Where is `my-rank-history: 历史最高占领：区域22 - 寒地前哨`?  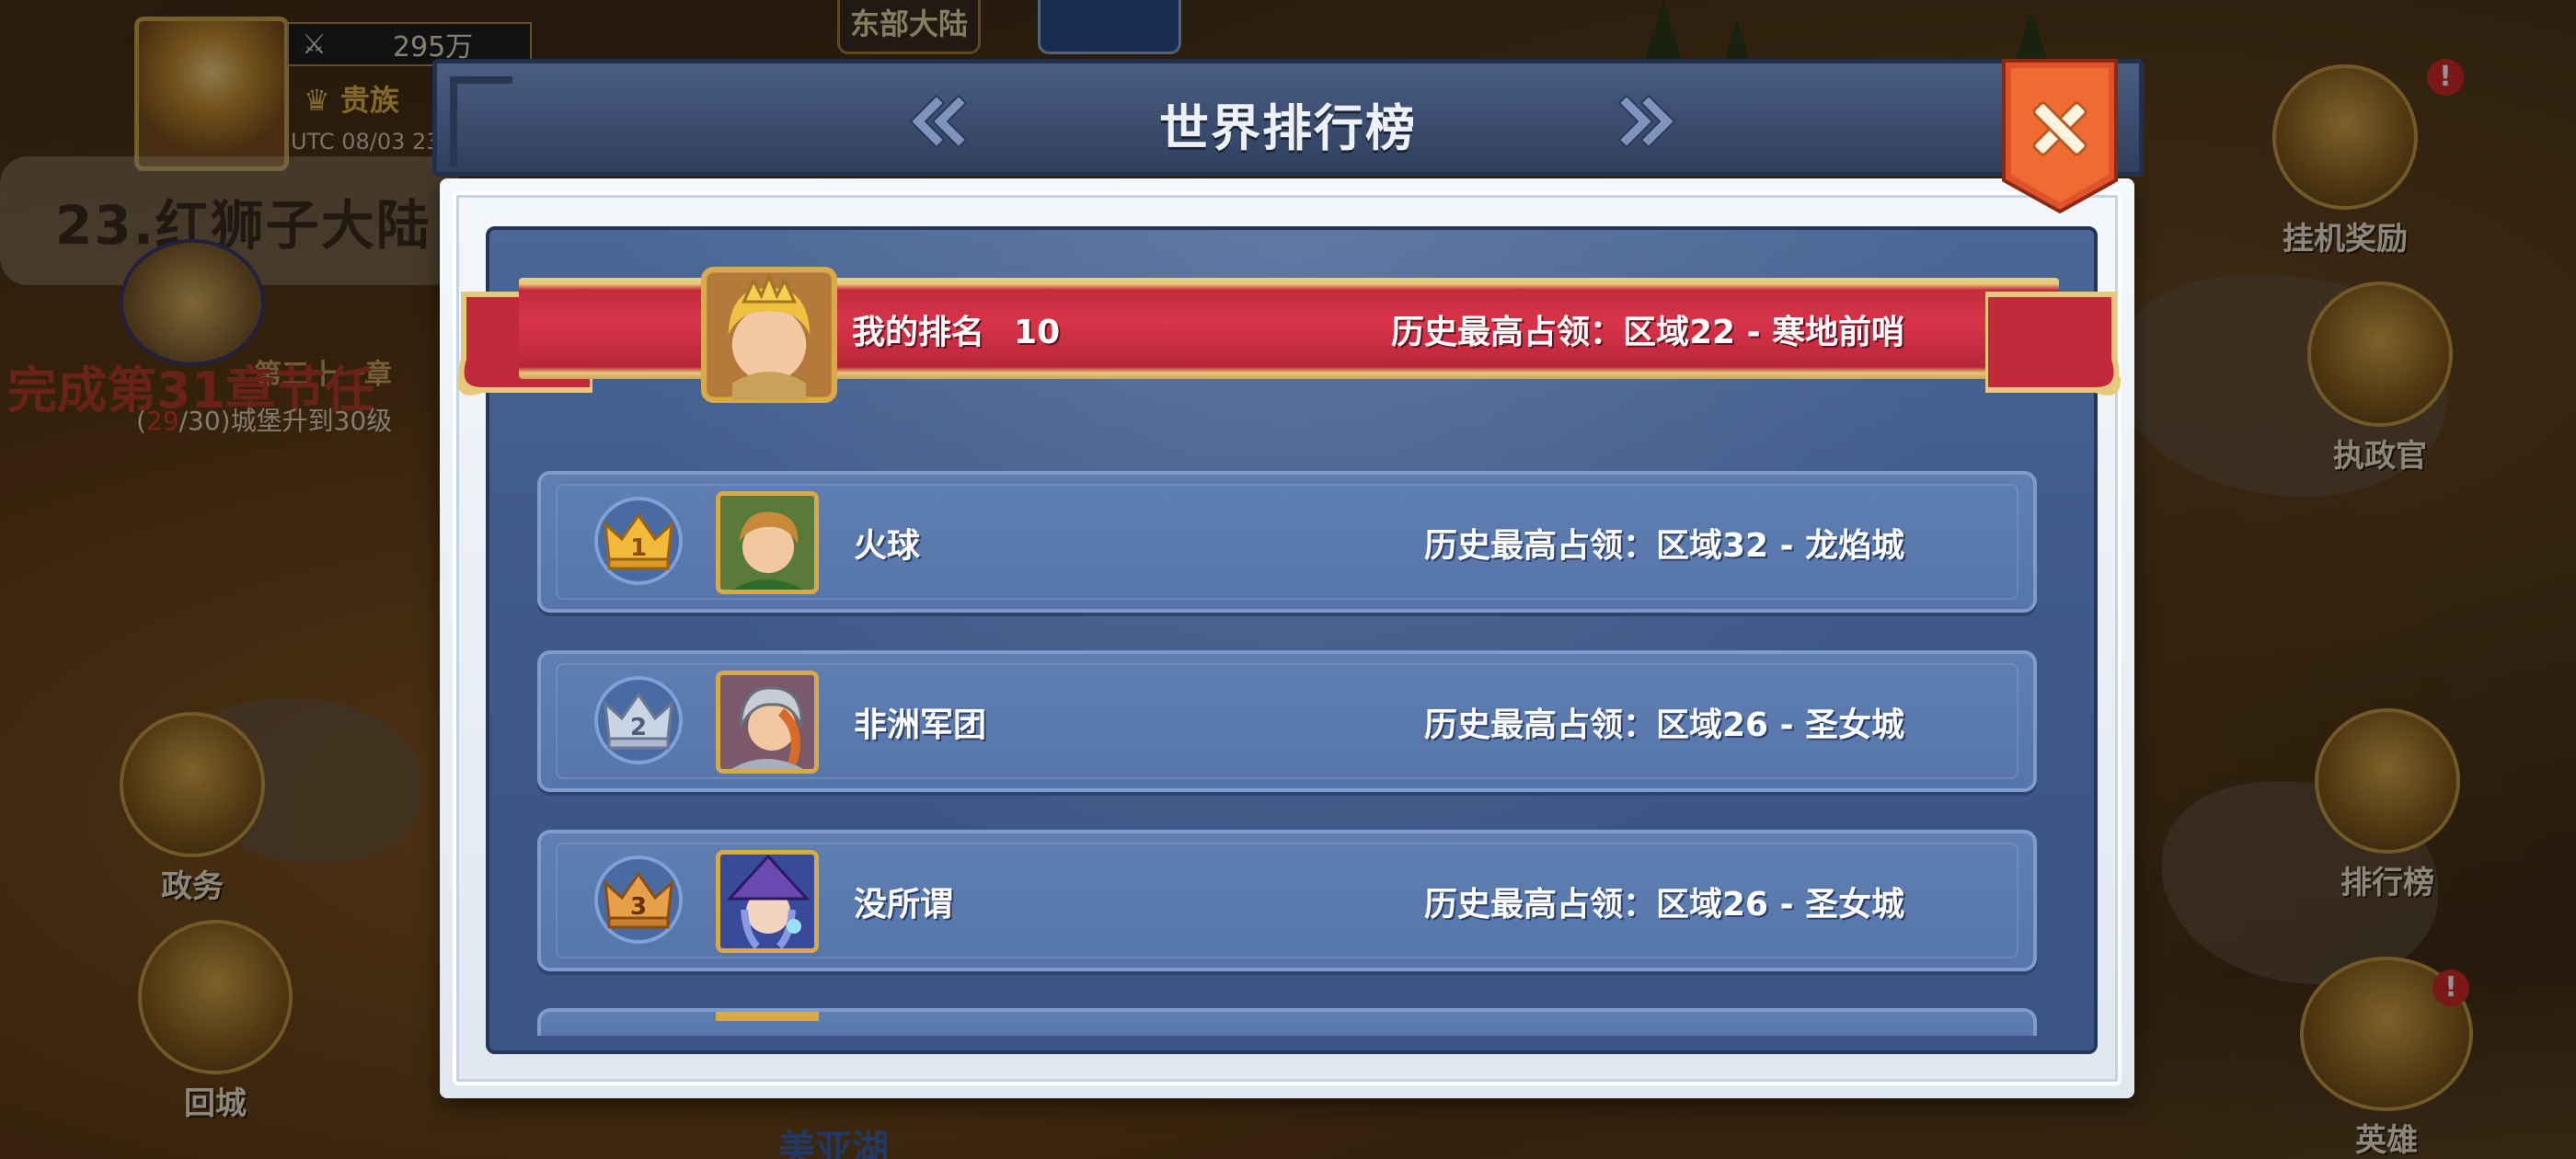
my-rank-history: 历史最高占领：区域22 - 寒地前哨 is located at coordinates (1648, 332).